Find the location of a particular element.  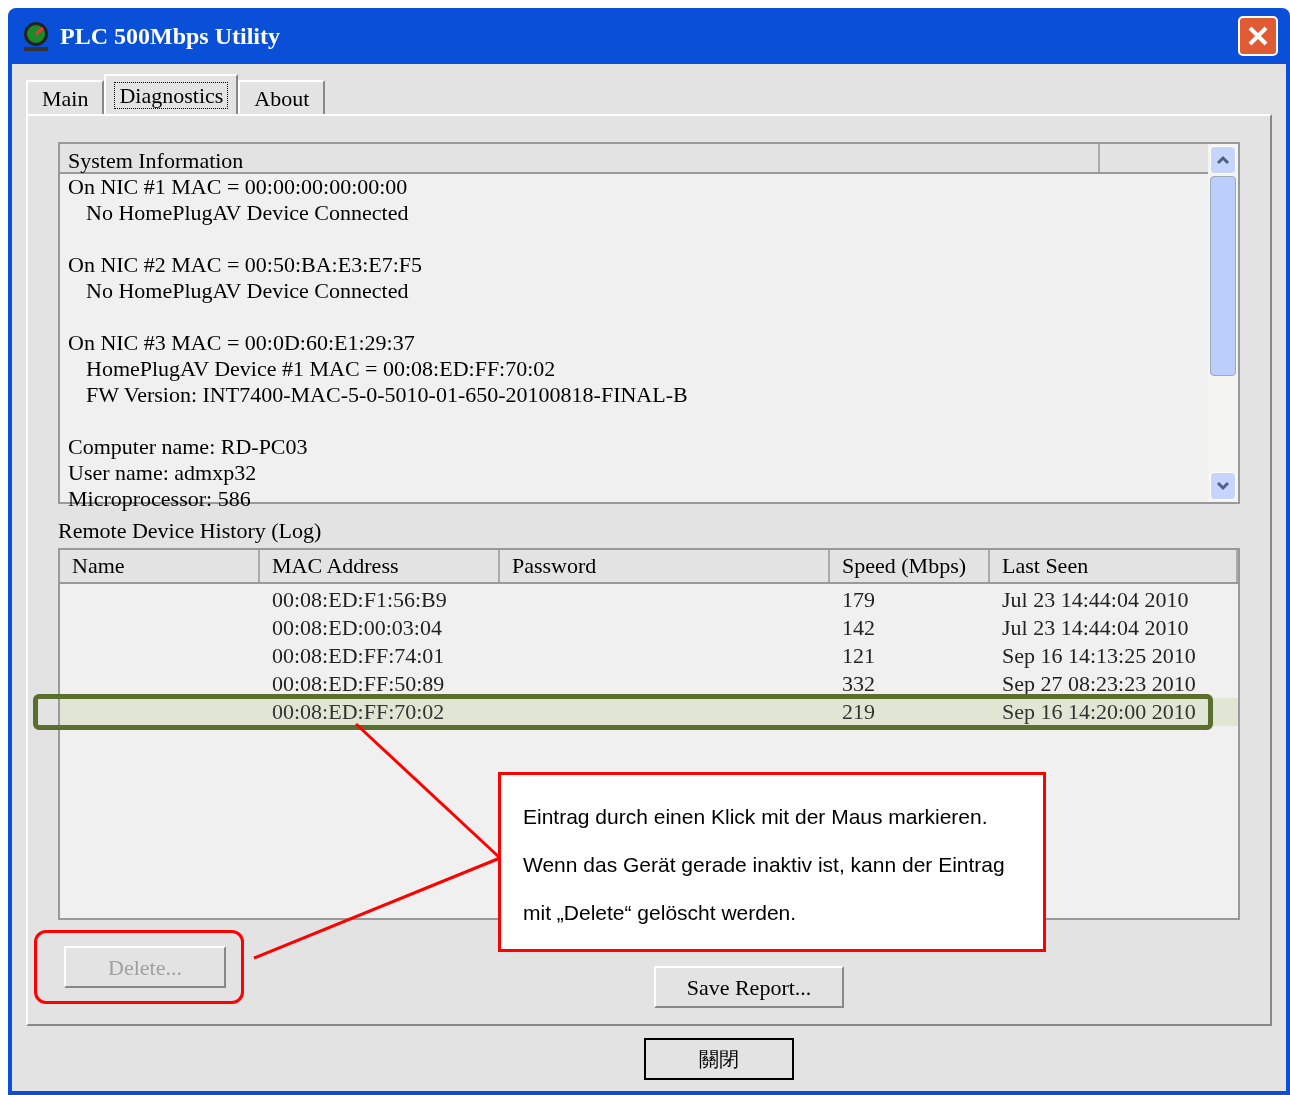

log-row: 00:08:ED:F1:56:B9 179 Jul 23 14:44:04 2010 is located at coordinates (649, 600).